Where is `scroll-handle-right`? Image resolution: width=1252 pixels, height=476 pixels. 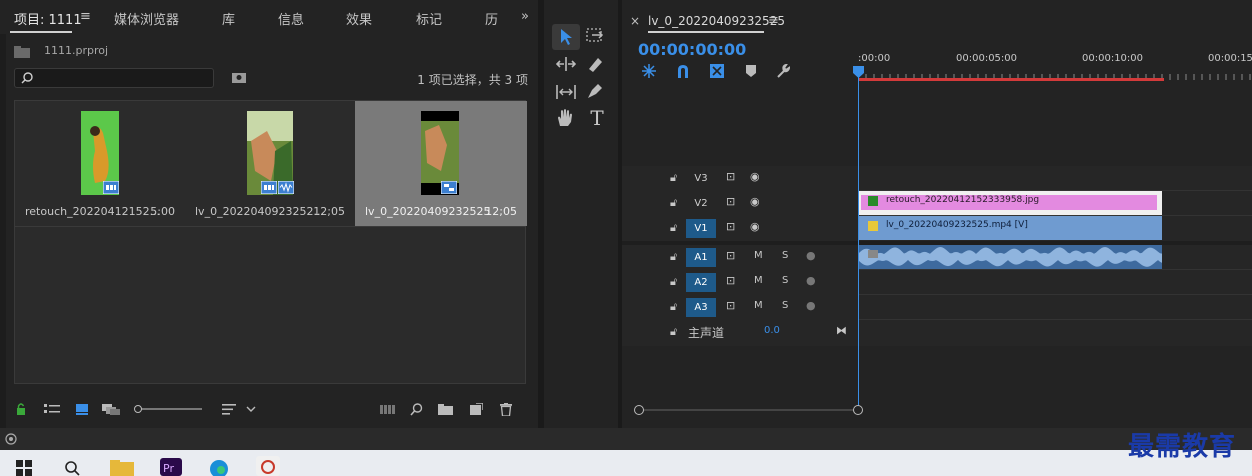 scroll-handle-right is located at coordinates (858, 410).